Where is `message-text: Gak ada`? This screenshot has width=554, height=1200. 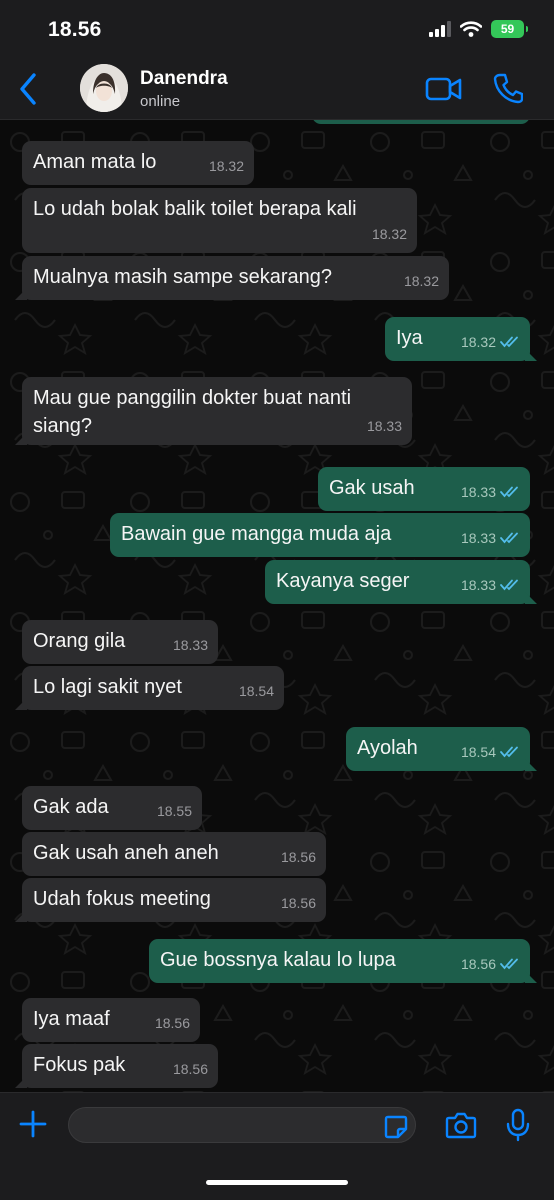
message-text: Gak ada is located at coordinates (71, 807).